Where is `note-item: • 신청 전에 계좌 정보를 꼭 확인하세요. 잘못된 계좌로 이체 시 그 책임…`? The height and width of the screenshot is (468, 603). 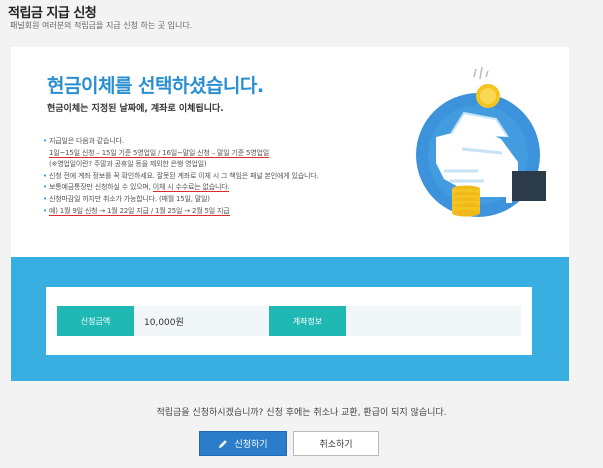 note-item: • 신청 전에 계좌 정보를 꼭 확인하세요. 잘못된 계좌로 이체 시 그 책임… is located at coordinates (181, 175).